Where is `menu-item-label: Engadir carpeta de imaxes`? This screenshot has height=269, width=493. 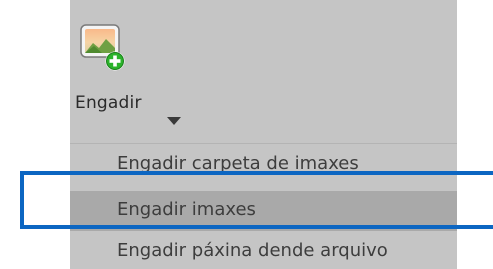 menu-item-label: Engadir carpeta de imaxes is located at coordinates (238, 163).